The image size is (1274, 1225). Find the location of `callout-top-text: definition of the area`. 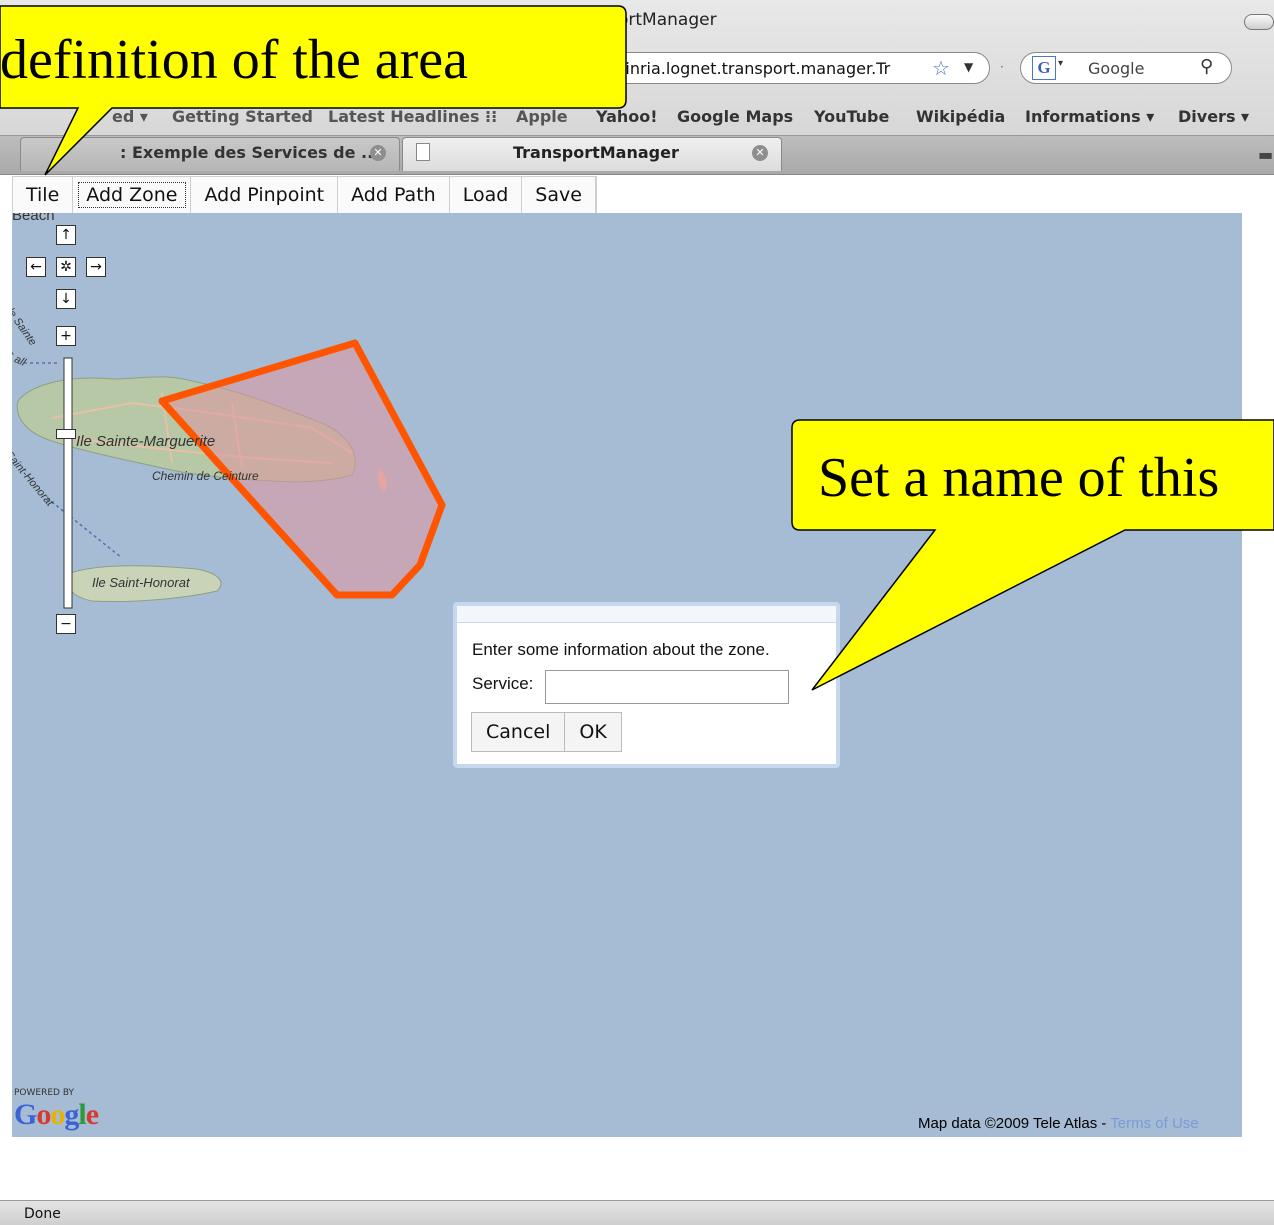

callout-top-text: definition of the area is located at coordinates (234, 60).